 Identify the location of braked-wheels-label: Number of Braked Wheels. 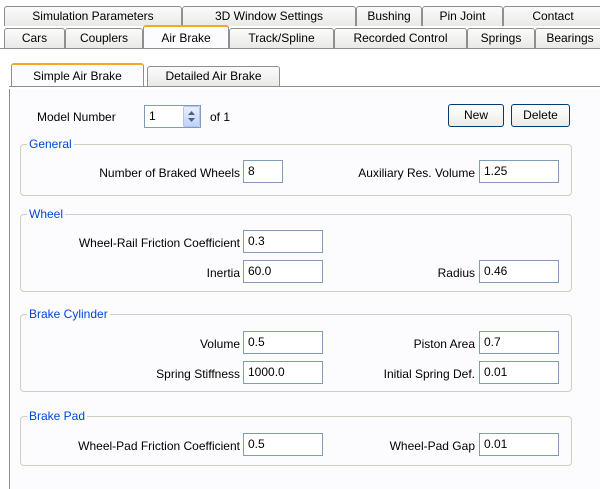
(169, 173).